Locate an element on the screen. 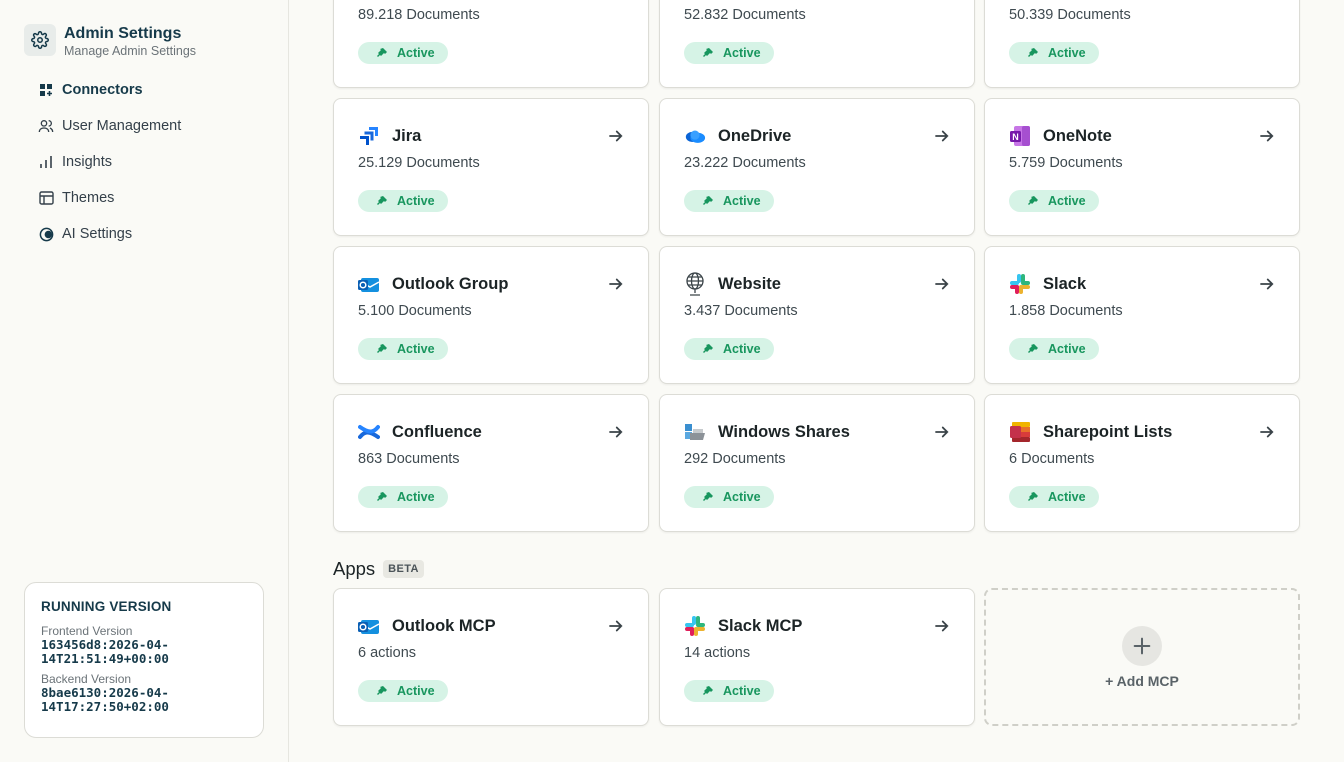 This screenshot has width=1344, height=762. sidebar-item-label: Insights is located at coordinates (87, 162).